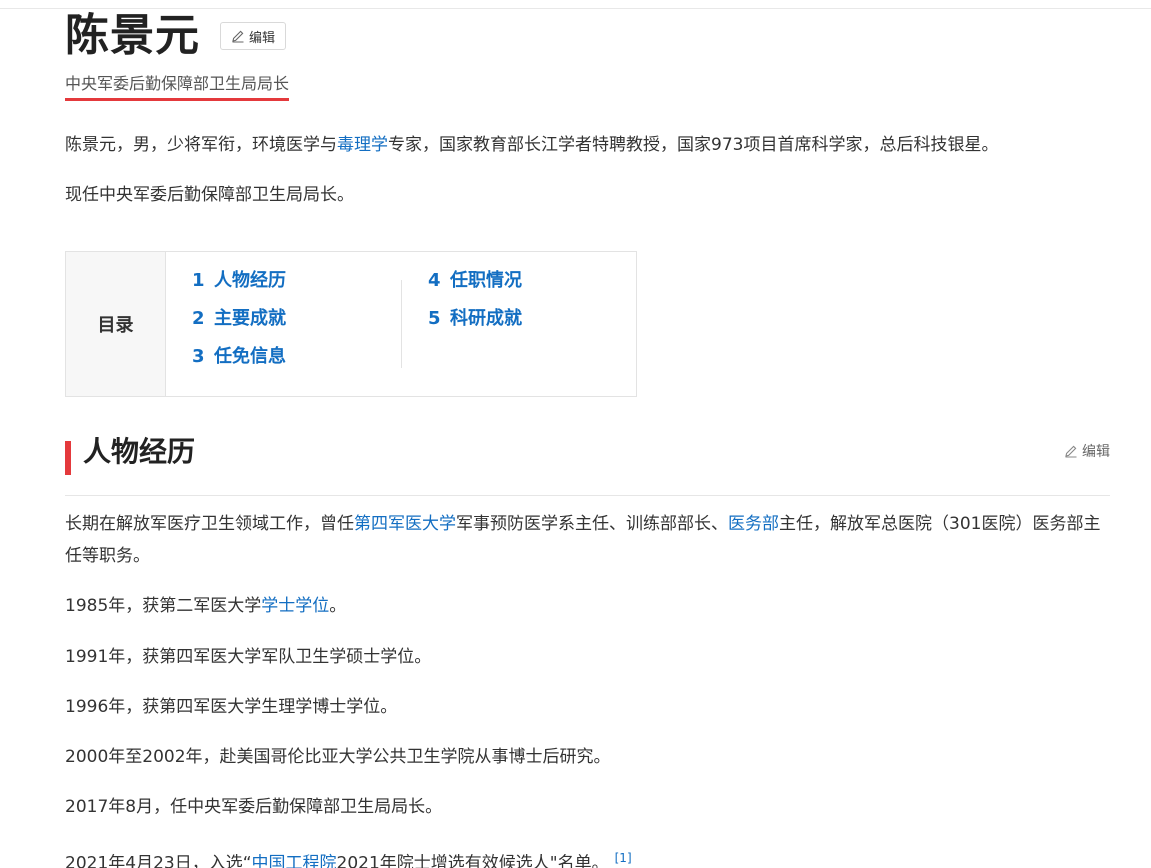  What do you see at coordinates (254, 807) in the screenshot?
I see `bio-paragraph-6: 2017年8月，任中央军委后勤保障部卫生局局长。` at bounding box center [254, 807].